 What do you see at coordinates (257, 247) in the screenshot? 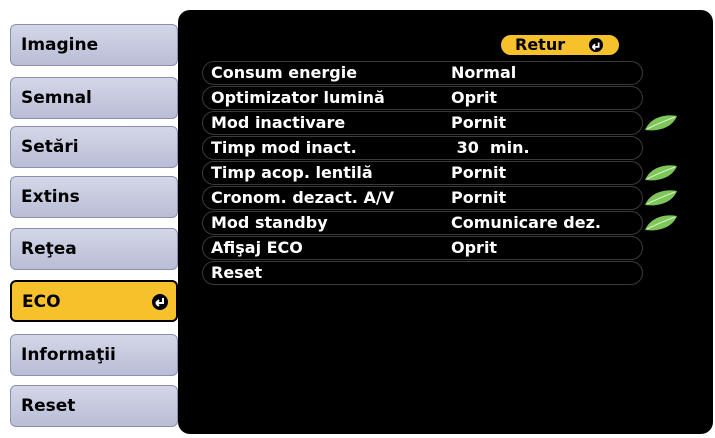
I see `setting-label: Afişaj ECO` at bounding box center [257, 247].